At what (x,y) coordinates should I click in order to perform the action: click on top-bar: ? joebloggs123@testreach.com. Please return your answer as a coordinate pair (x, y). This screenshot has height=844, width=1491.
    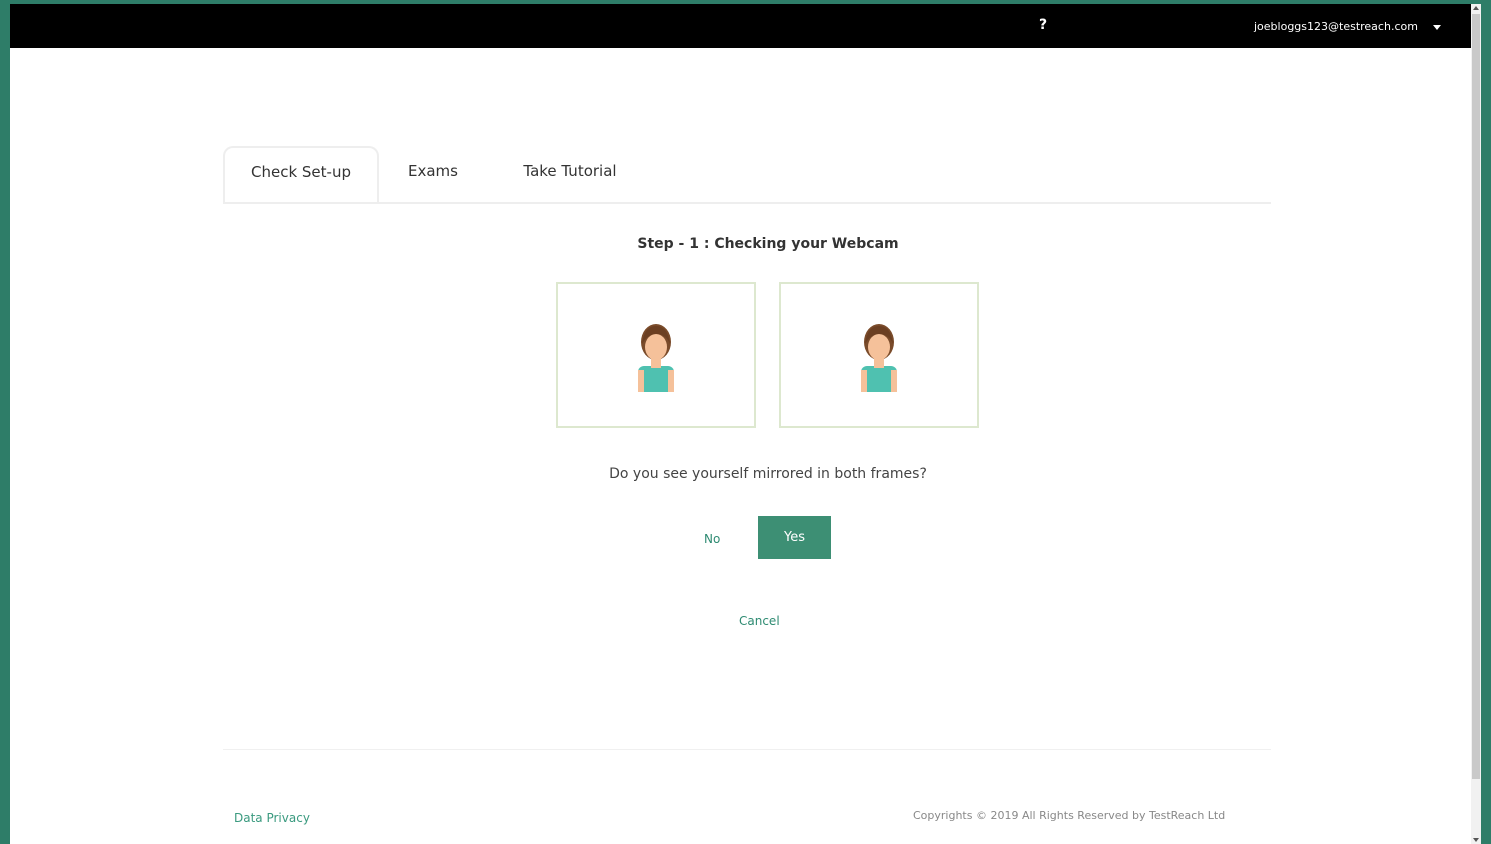
    Looking at the image, I should click on (745, 26).